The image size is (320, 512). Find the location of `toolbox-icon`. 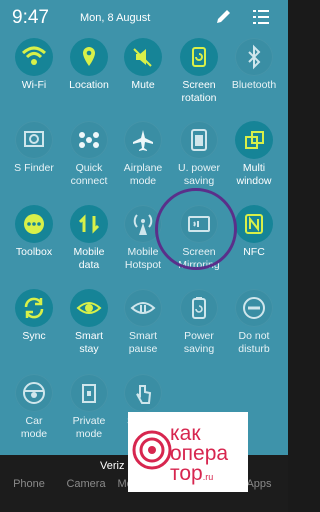

toolbox-icon is located at coordinates (34, 224).